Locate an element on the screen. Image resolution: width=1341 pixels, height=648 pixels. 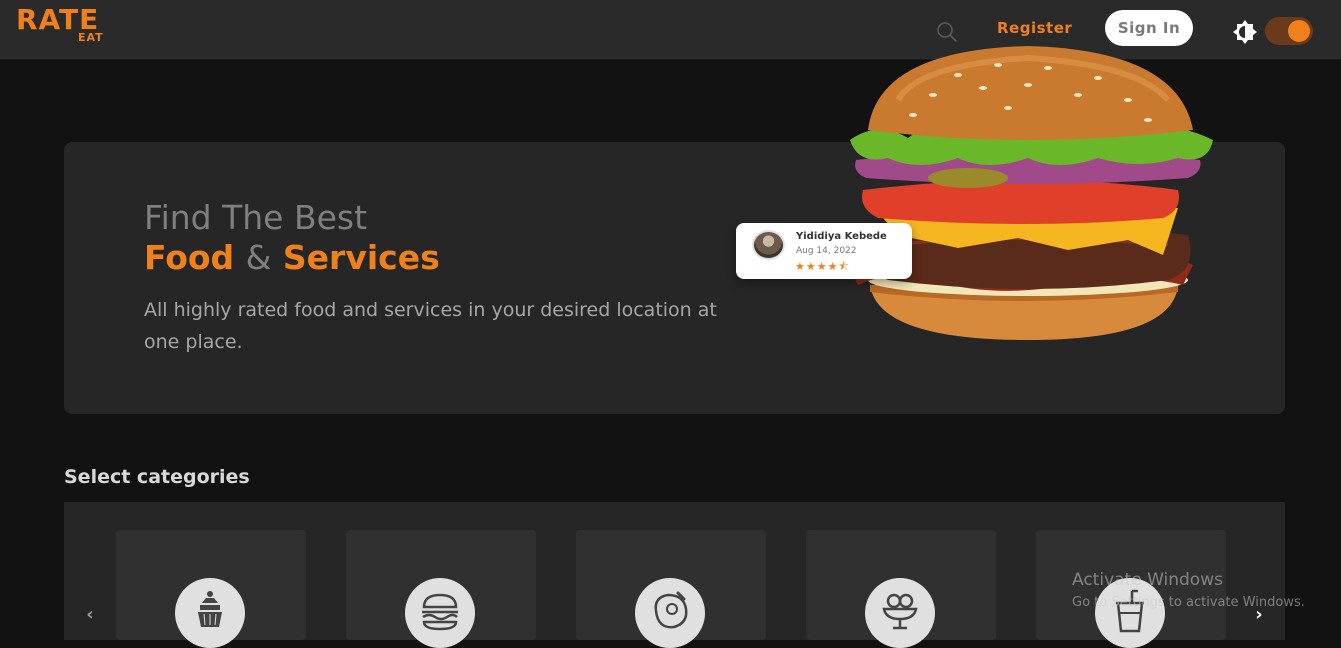
register-link: Register is located at coordinates (1034, 28).